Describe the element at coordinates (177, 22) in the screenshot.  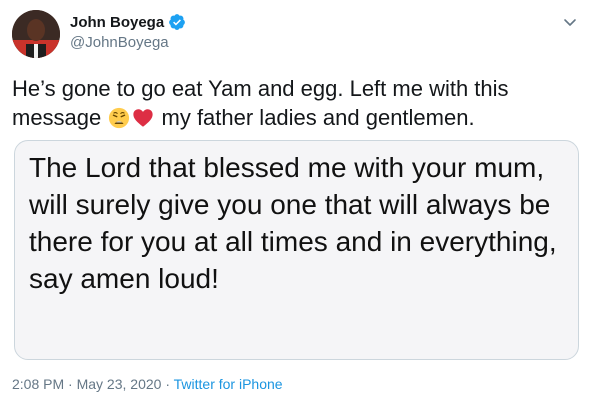
I see `verified-badge-icon` at that location.